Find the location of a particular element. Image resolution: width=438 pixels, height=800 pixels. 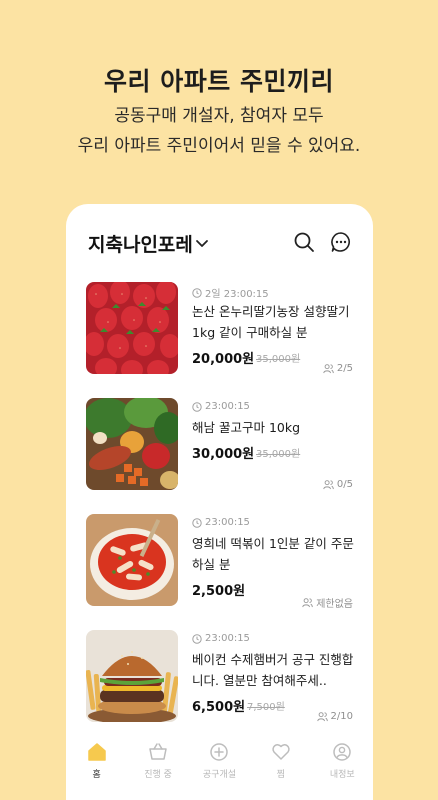

tab-create-group-buy: 공구개설 is located at coordinates (219, 761).